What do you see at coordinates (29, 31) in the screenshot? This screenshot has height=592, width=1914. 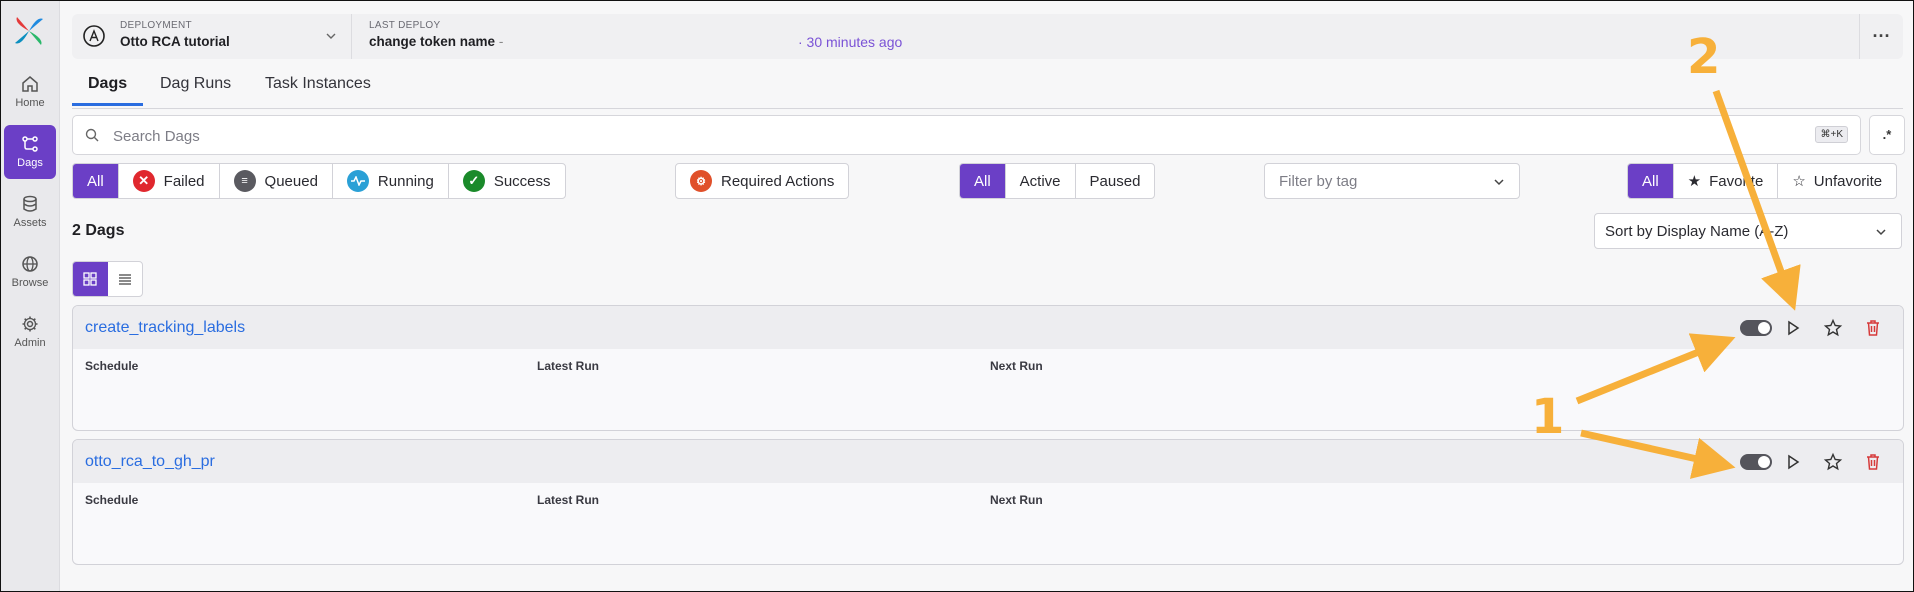 I see `airflow-logo` at bounding box center [29, 31].